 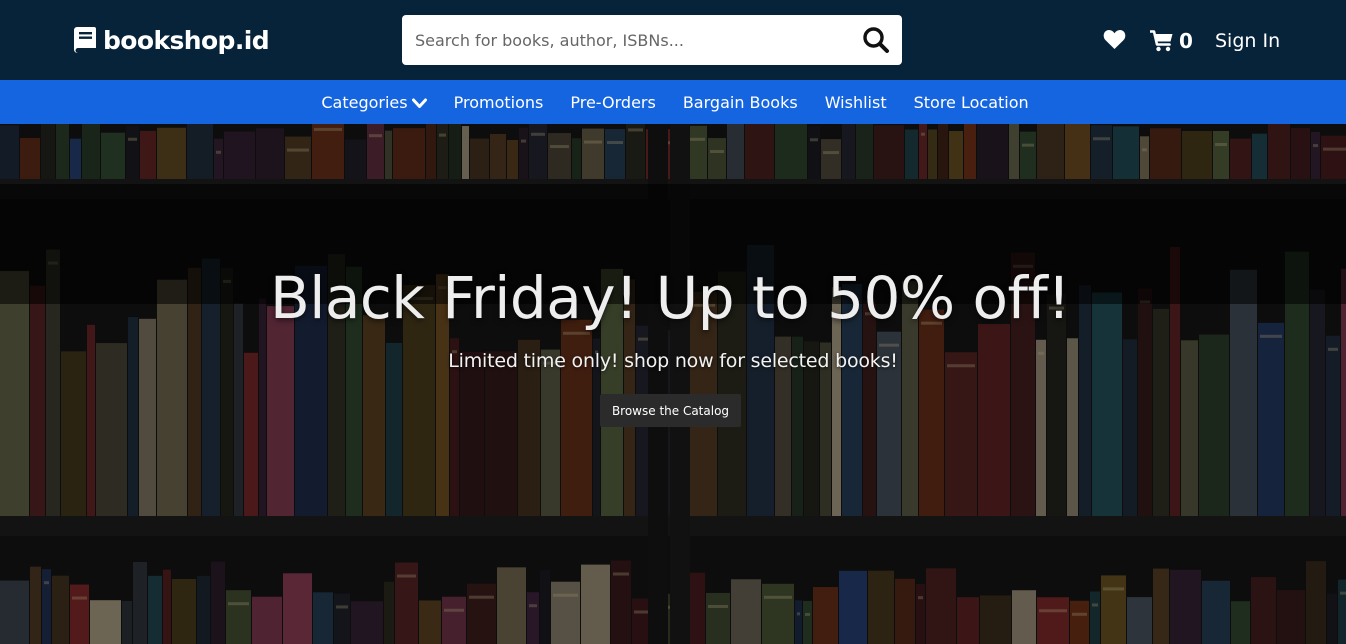 I want to click on nav-label: Store Location, so click(x=971, y=102).